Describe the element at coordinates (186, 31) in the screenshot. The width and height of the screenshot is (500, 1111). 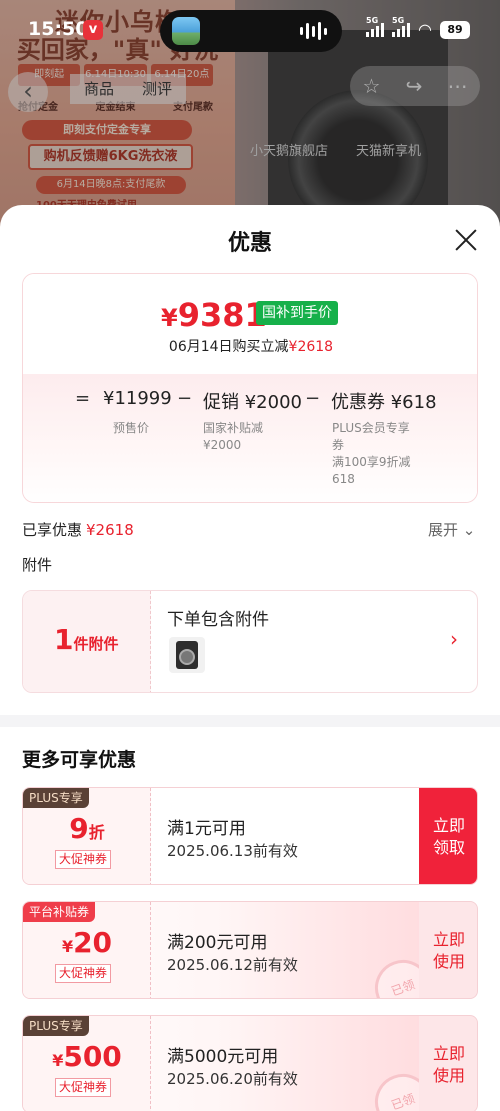
I see `media-thumbnail` at that location.